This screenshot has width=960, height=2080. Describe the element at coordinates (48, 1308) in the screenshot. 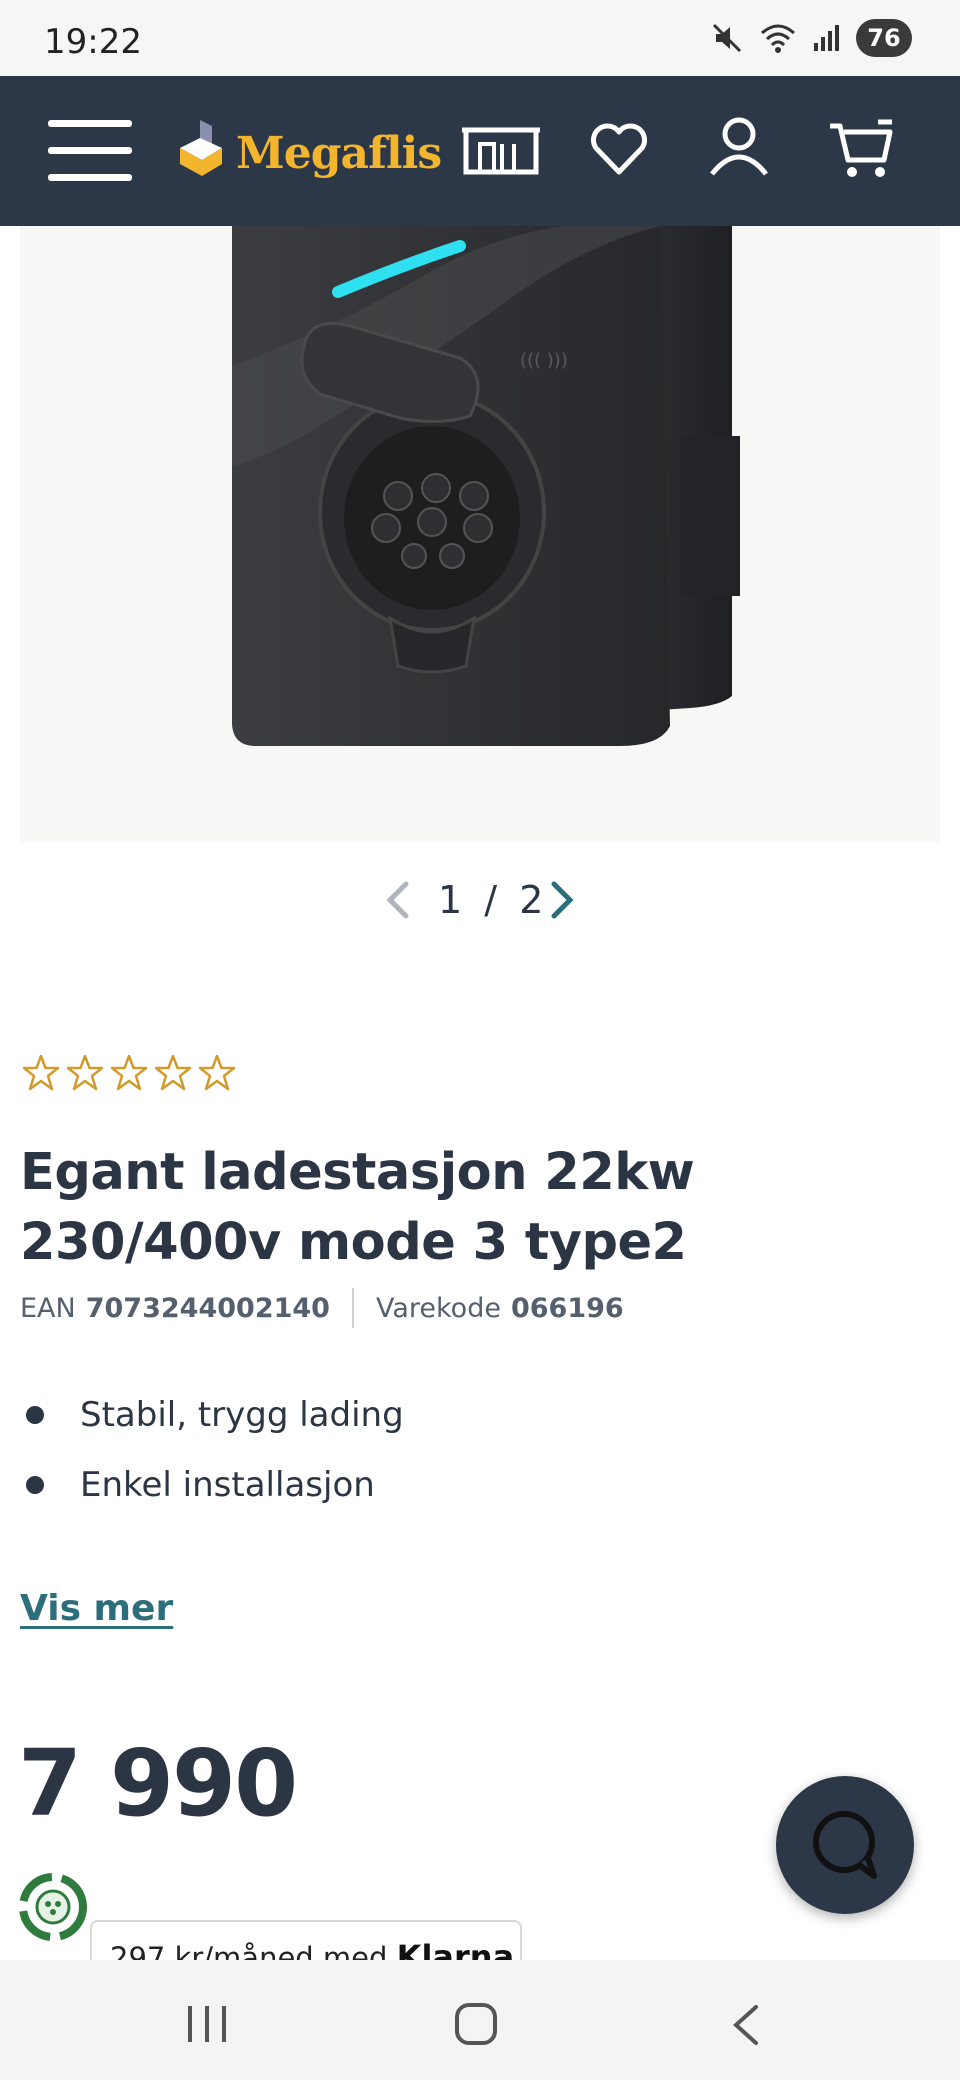

I see `ean-label: EAN` at that location.